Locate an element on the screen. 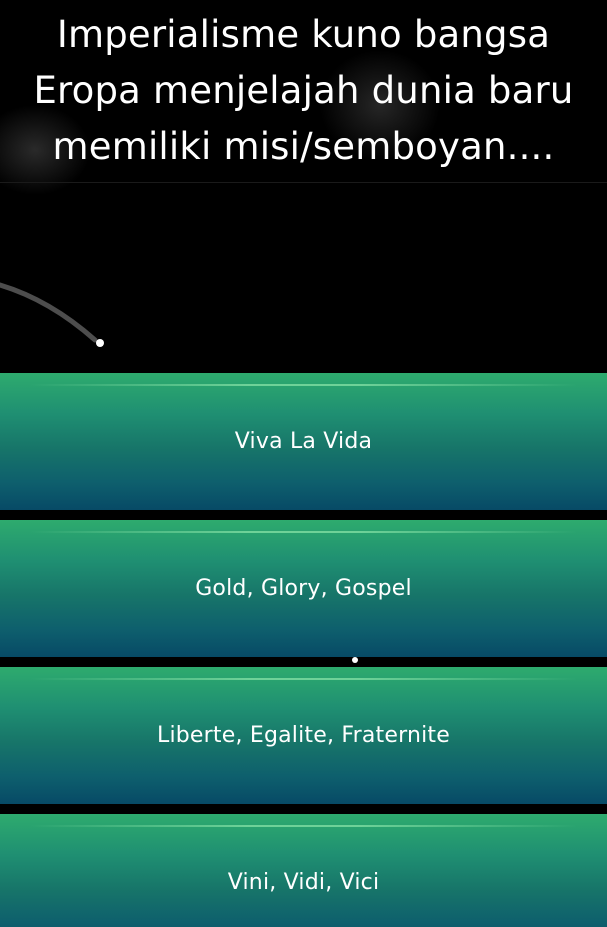  answer-option-3: Liberte, Egalite, Fraternite is located at coordinates (303, 735).